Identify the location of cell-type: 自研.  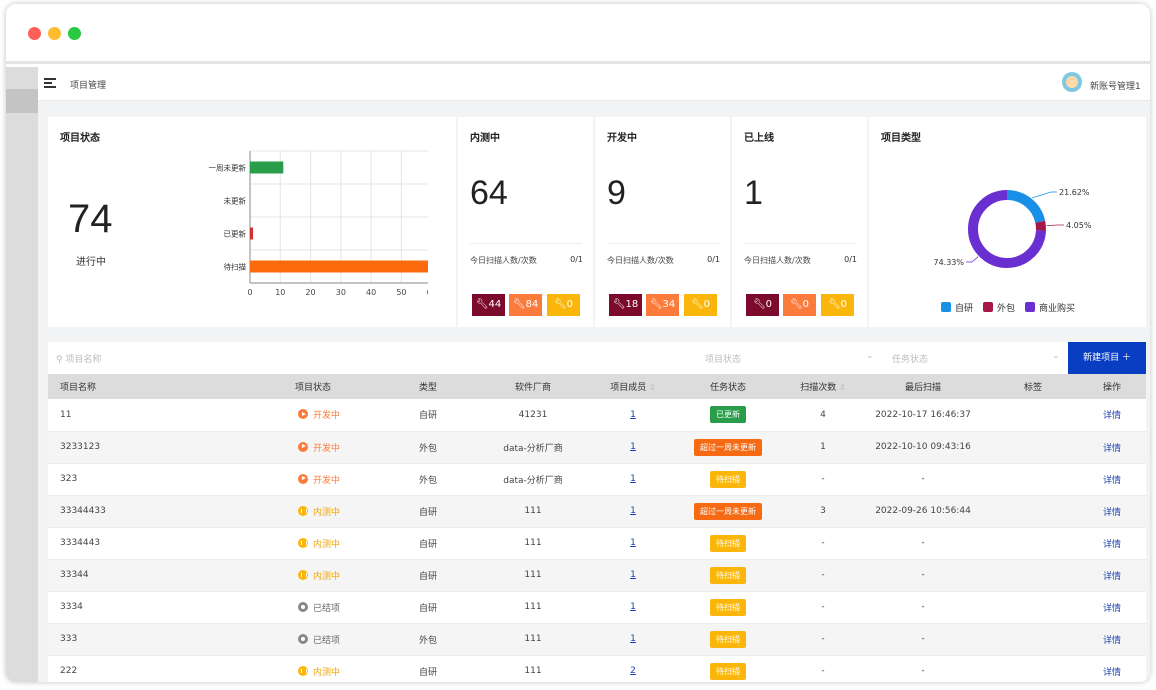
(428, 668).